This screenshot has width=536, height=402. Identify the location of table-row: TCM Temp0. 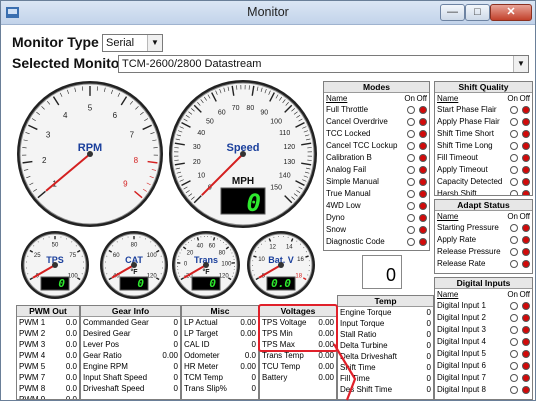
(220, 377).